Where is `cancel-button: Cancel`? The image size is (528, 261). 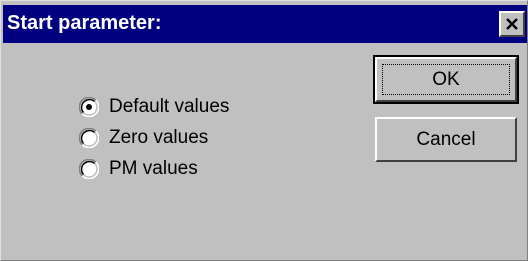
cancel-button: Cancel is located at coordinates (446, 139).